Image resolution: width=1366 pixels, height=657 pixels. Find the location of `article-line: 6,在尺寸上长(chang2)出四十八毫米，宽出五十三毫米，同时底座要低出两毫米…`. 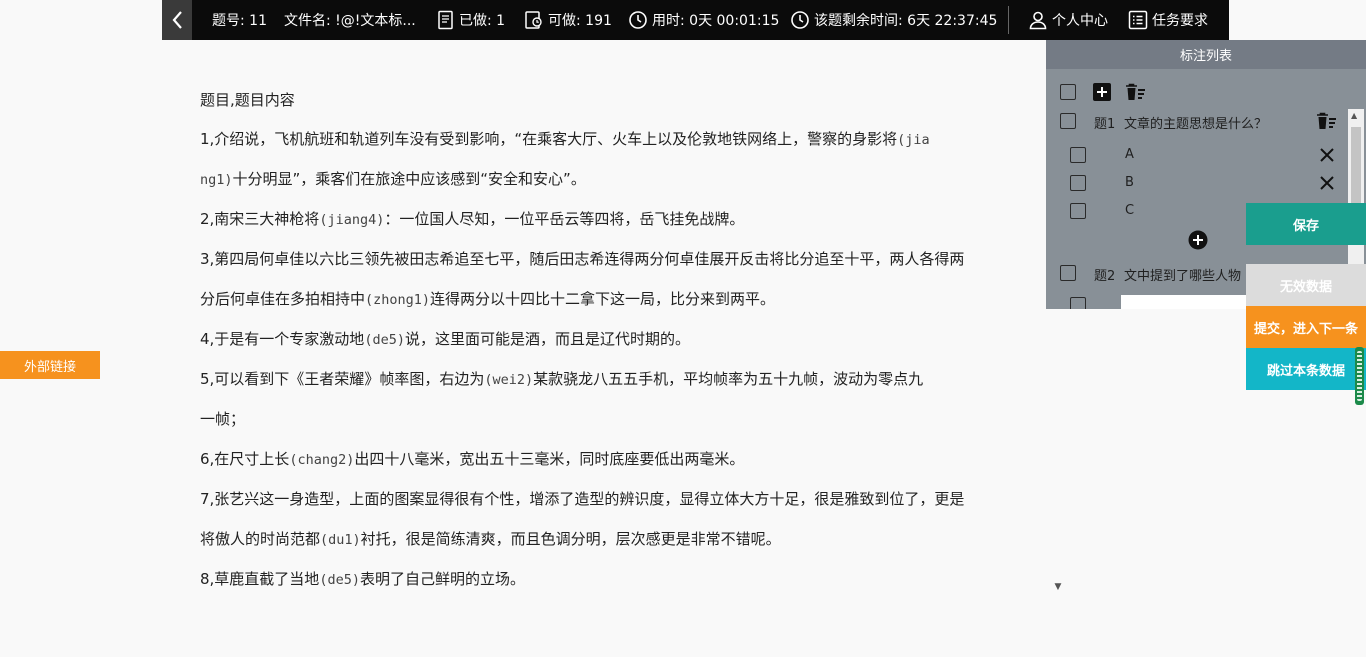

article-line: 6,在尺寸上长(chang2)出四十八毫米，宽出五十三毫米，同时底座要低出两毫米… is located at coordinates (615, 460).